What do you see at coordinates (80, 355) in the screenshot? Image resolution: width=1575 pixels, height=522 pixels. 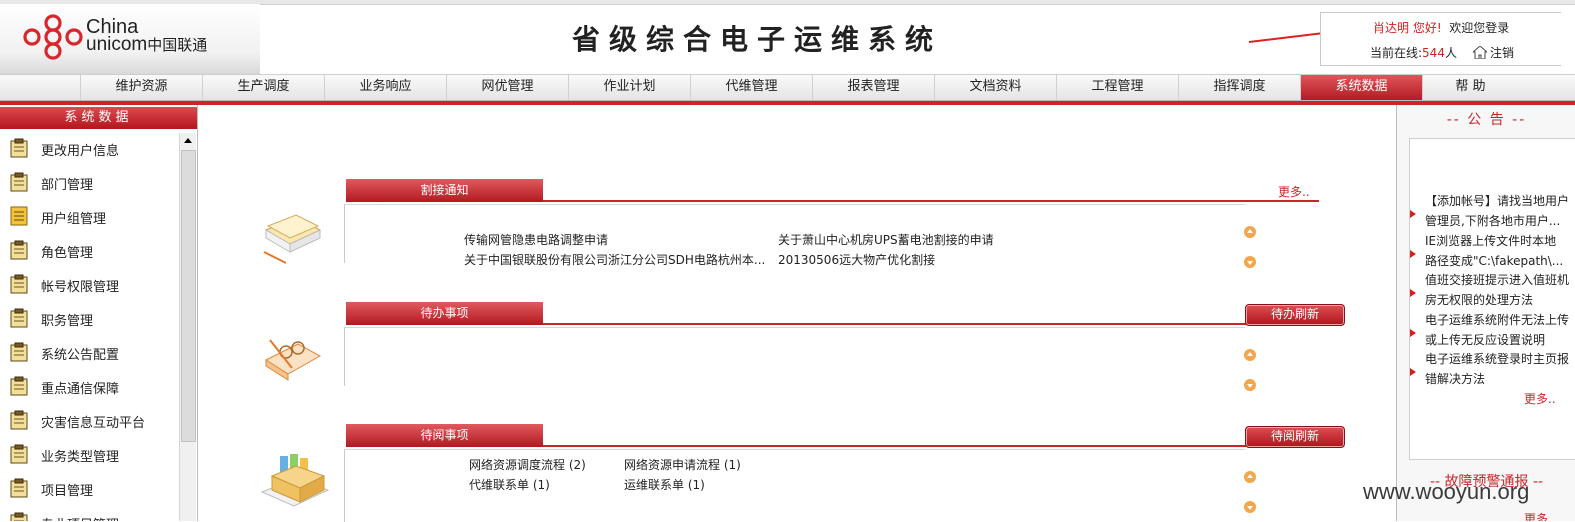 I see `sidebar-item-label: 系统公告配置` at bounding box center [80, 355].